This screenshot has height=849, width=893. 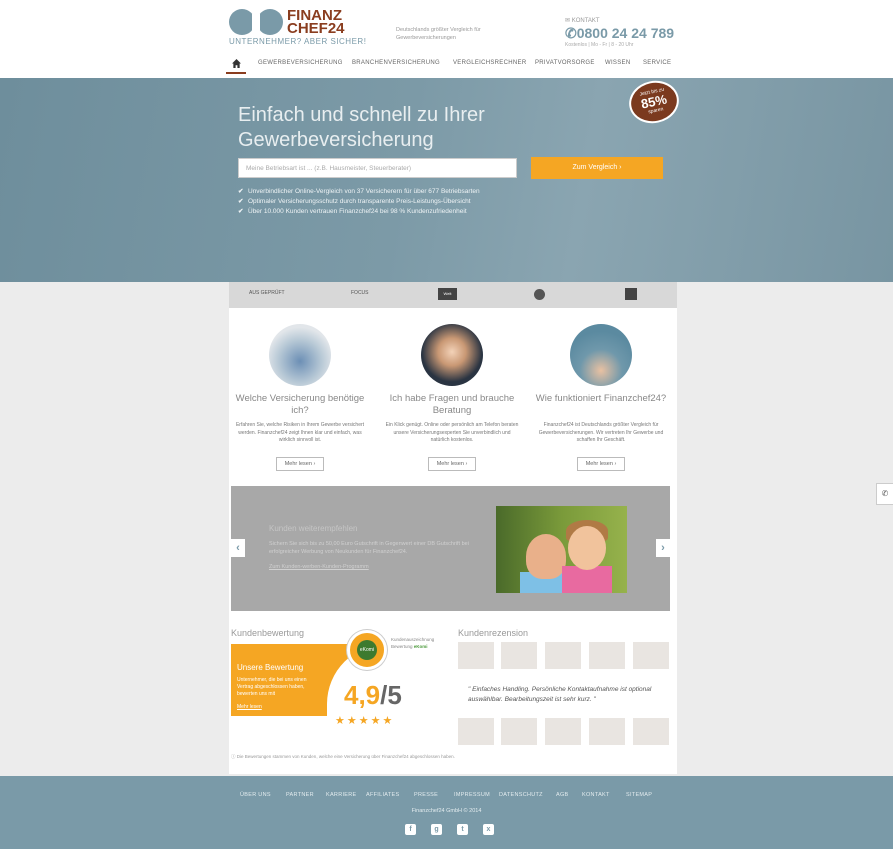 I want to click on feature-title: Wie funktioniert Finanzchef24?, so click(x=601, y=398).